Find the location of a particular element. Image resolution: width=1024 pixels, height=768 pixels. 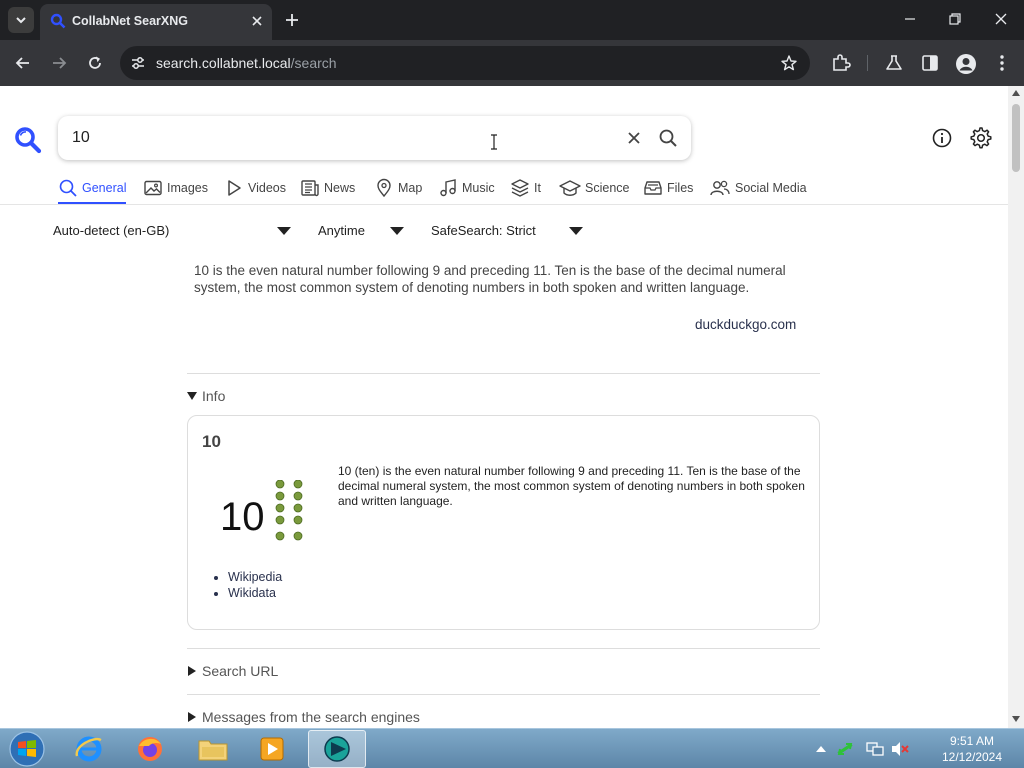

music-icon is located at coordinates (448, 188).